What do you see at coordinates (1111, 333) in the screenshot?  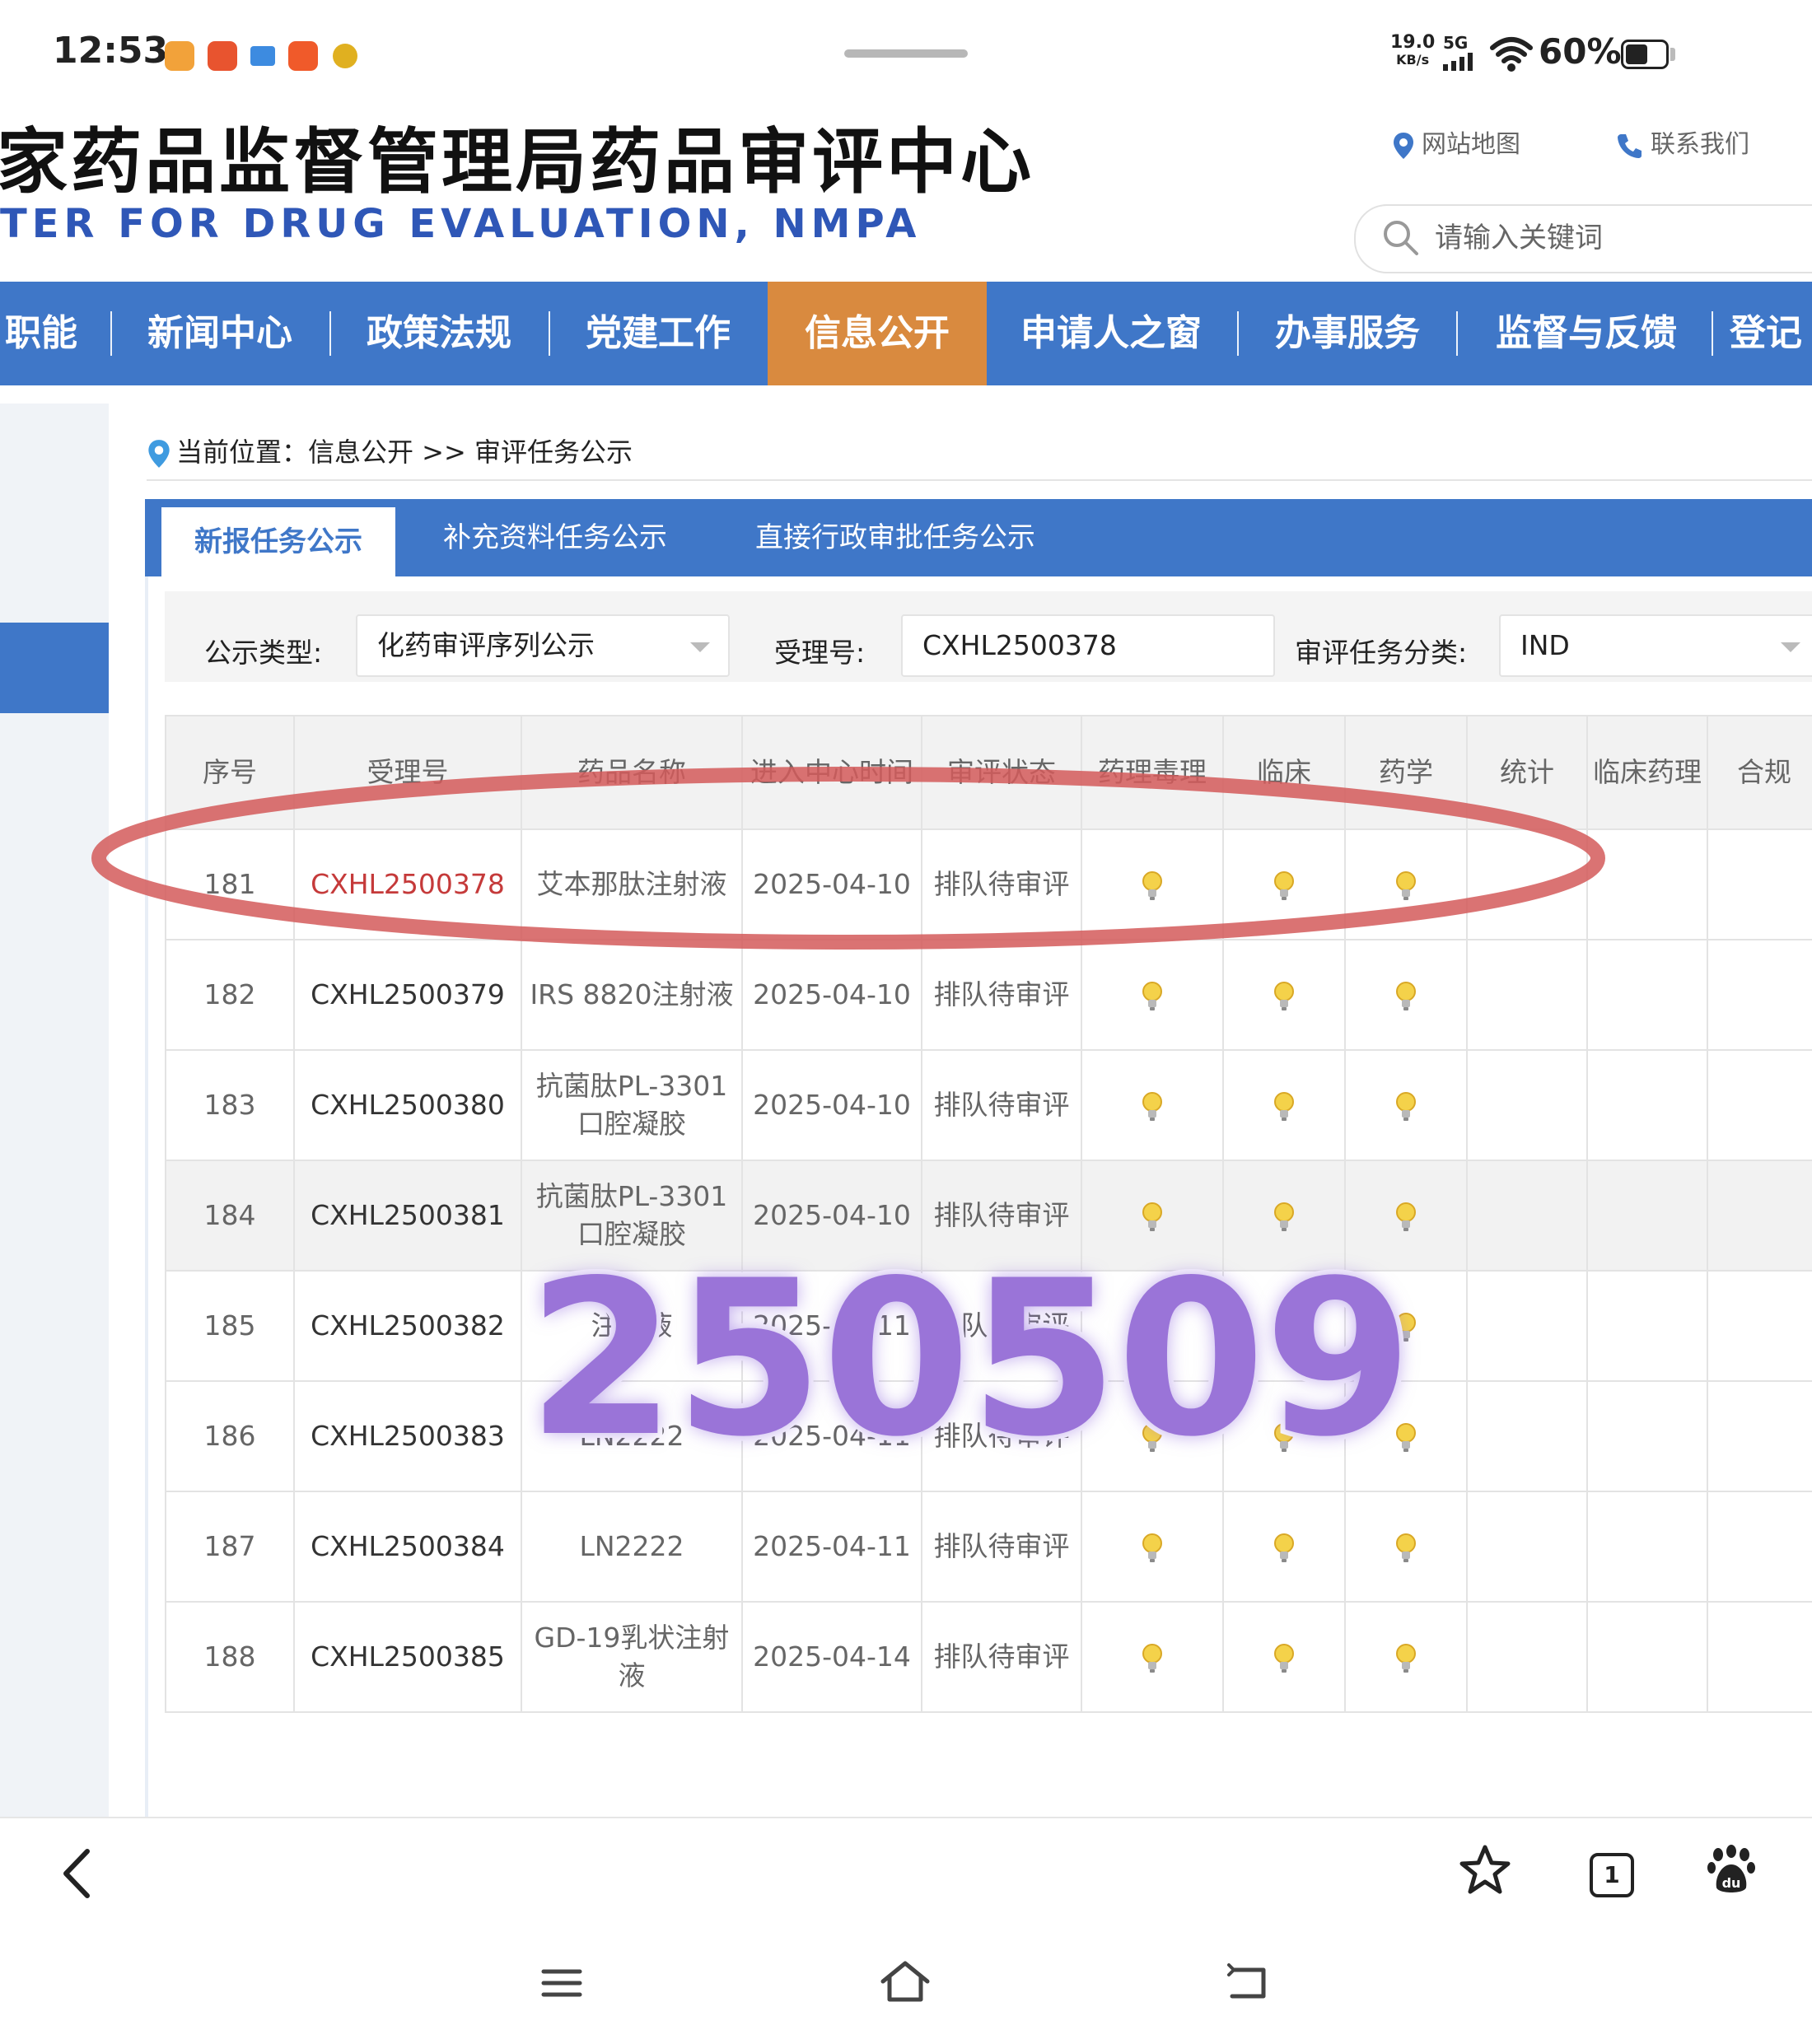 I see `nav-item-applicant: 申请人之窗` at bounding box center [1111, 333].